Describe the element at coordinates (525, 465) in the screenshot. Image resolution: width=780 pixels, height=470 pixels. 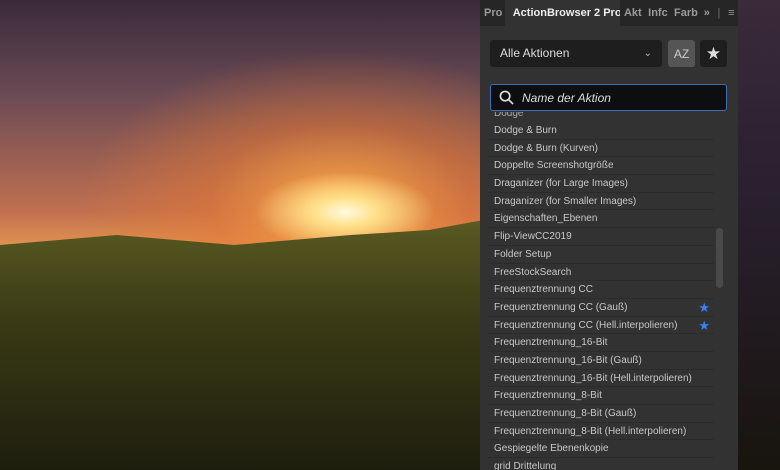
I see `list-item-label: grid Drittelung` at that location.